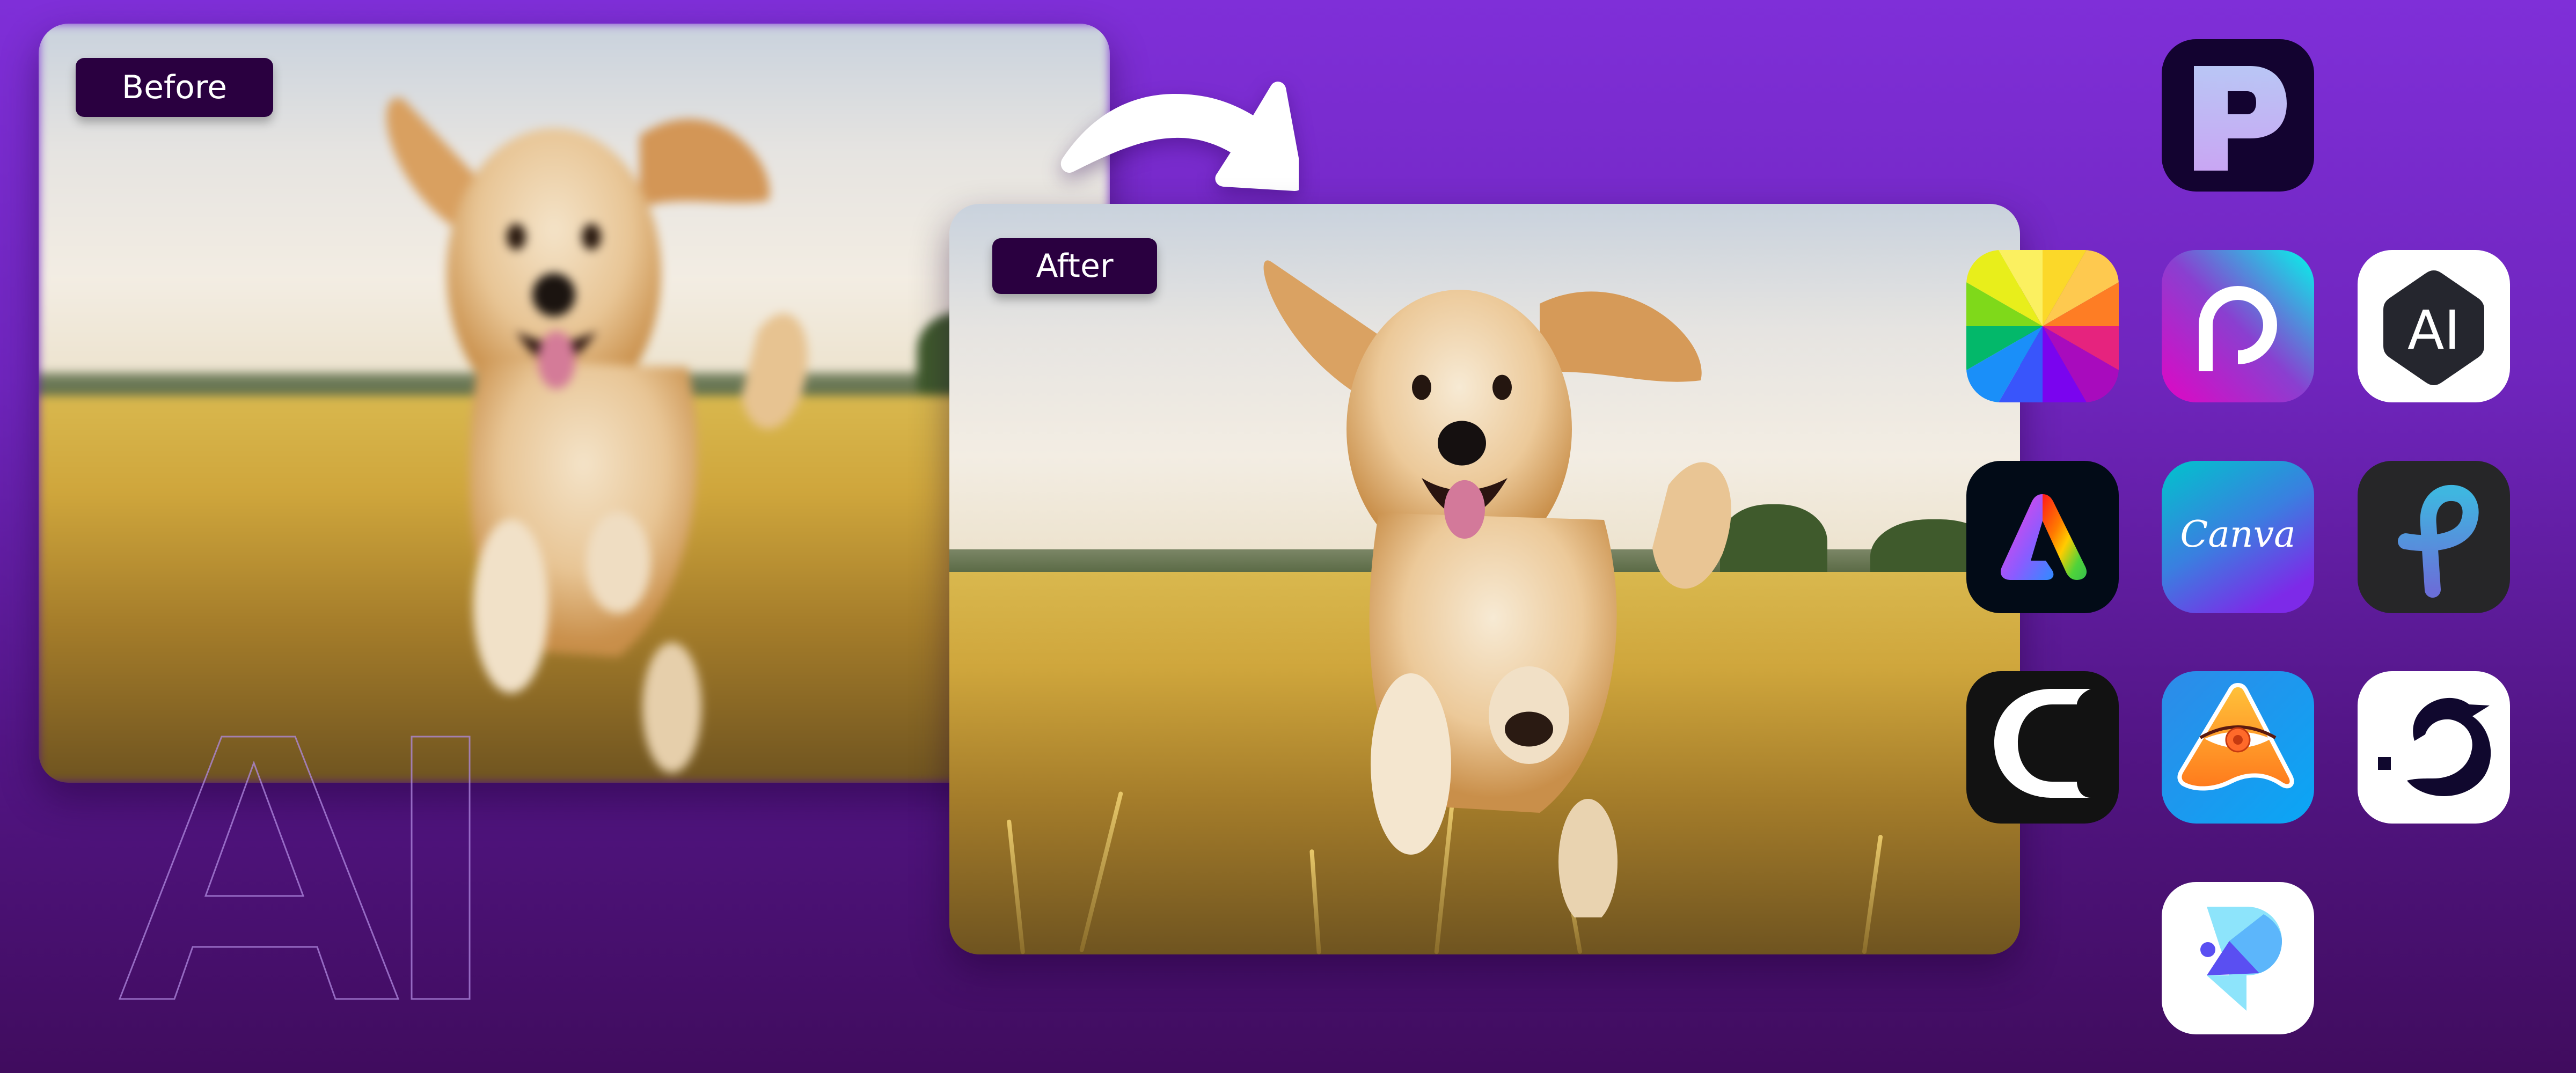  What do you see at coordinates (174, 87) in the screenshot?
I see `before-label: Before` at bounding box center [174, 87].